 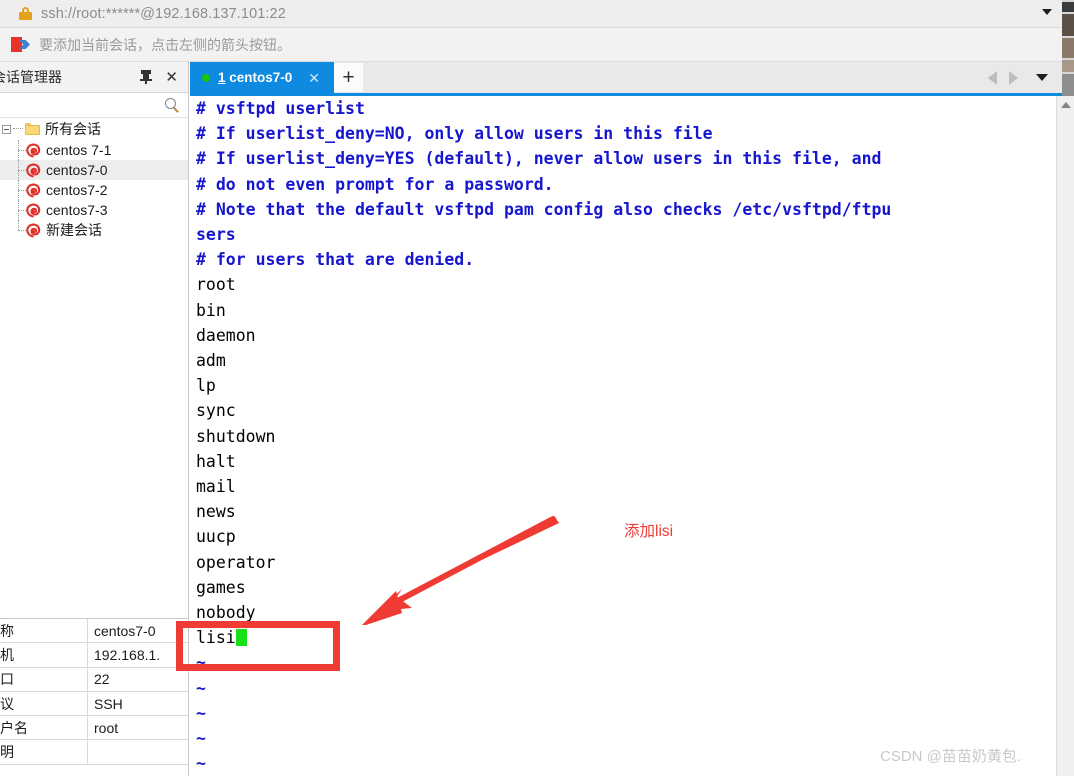 I want to click on terminal-line: bin, so click(x=211, y=310).